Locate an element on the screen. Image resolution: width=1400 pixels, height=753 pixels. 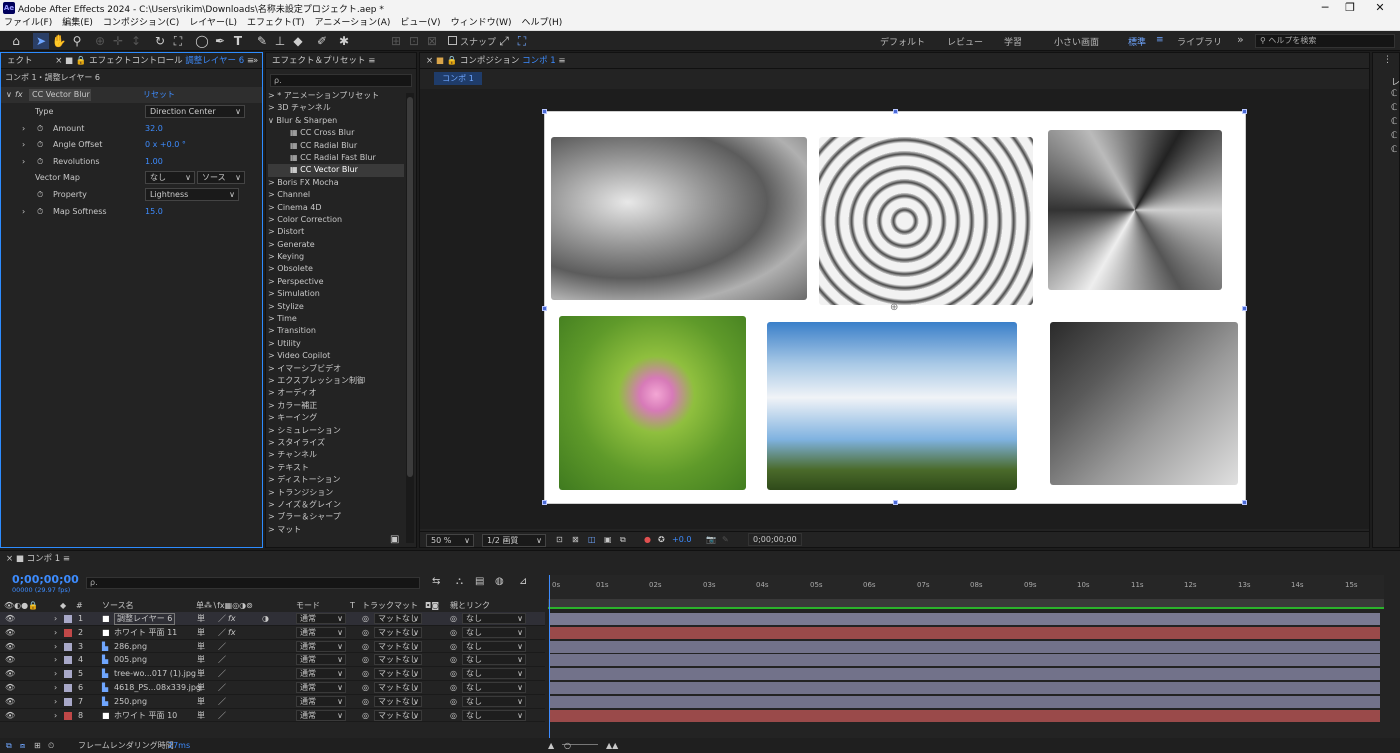
list-item: ▦ CC Cross Blur is located at coordinates (336, 133).